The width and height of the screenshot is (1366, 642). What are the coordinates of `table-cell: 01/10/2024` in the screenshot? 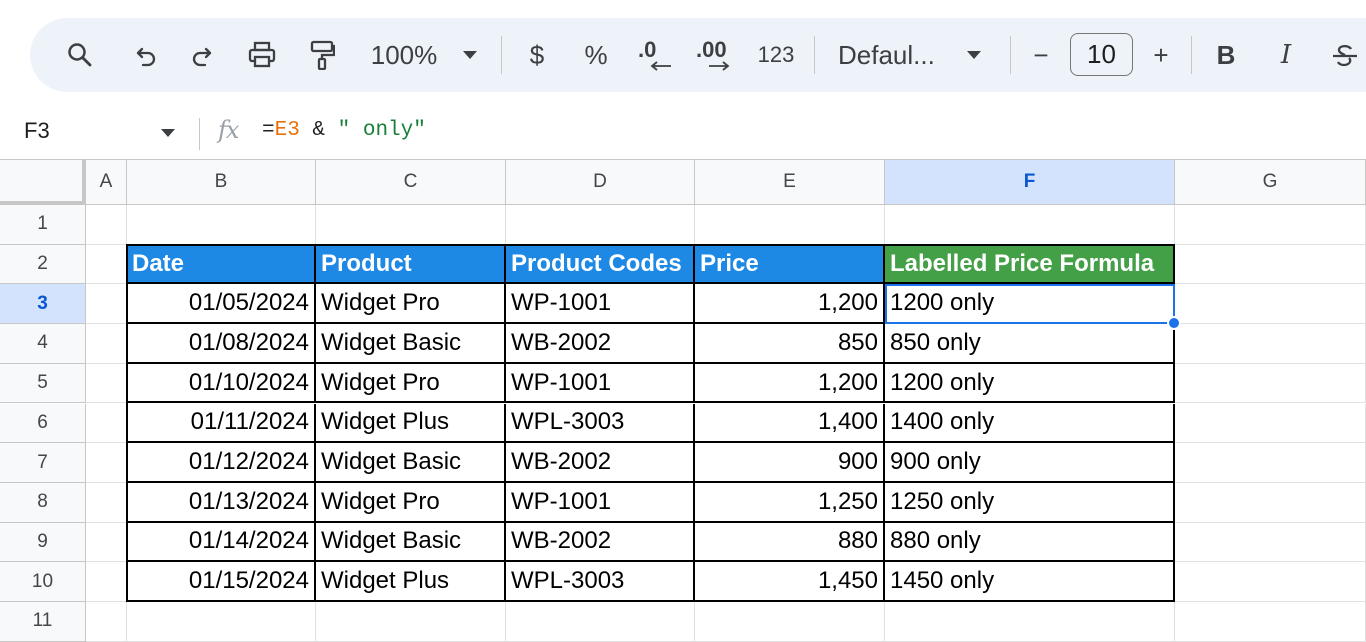 It's located at (221, 383).